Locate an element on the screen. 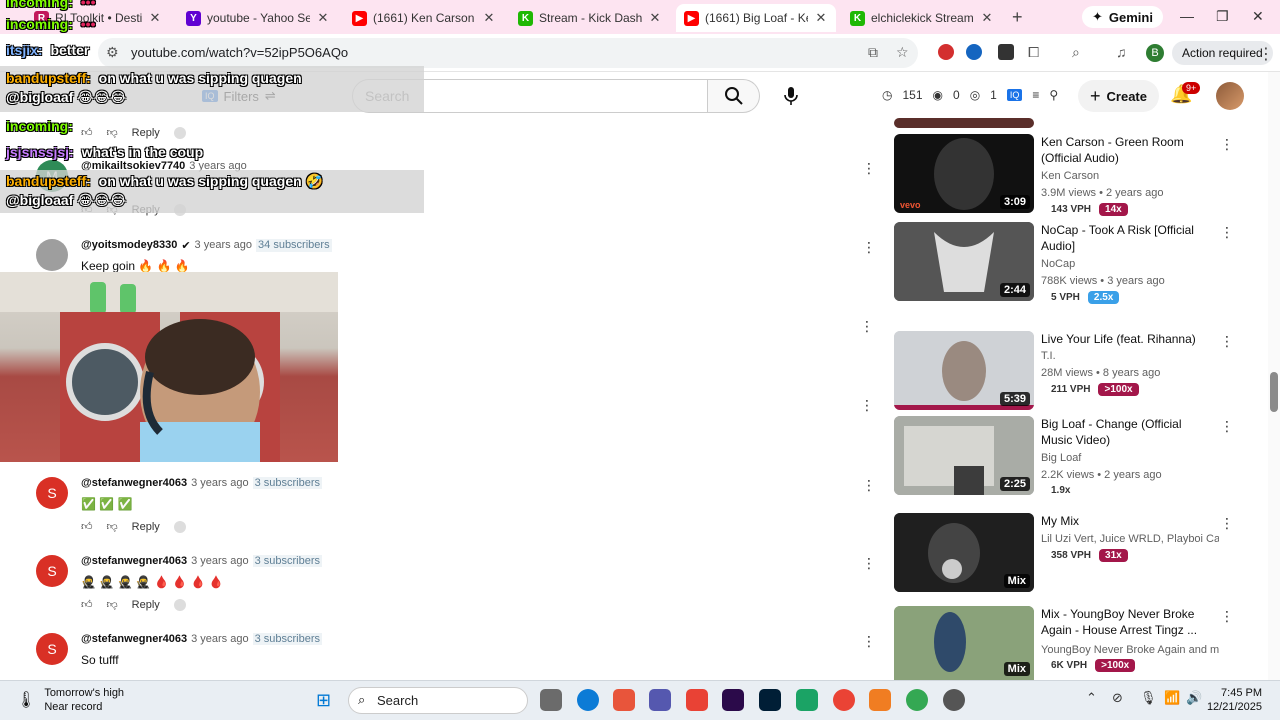 The image size is (1280, 720). comment-author: @mikailtsokiev7740 is located at coordinates (133, 166).